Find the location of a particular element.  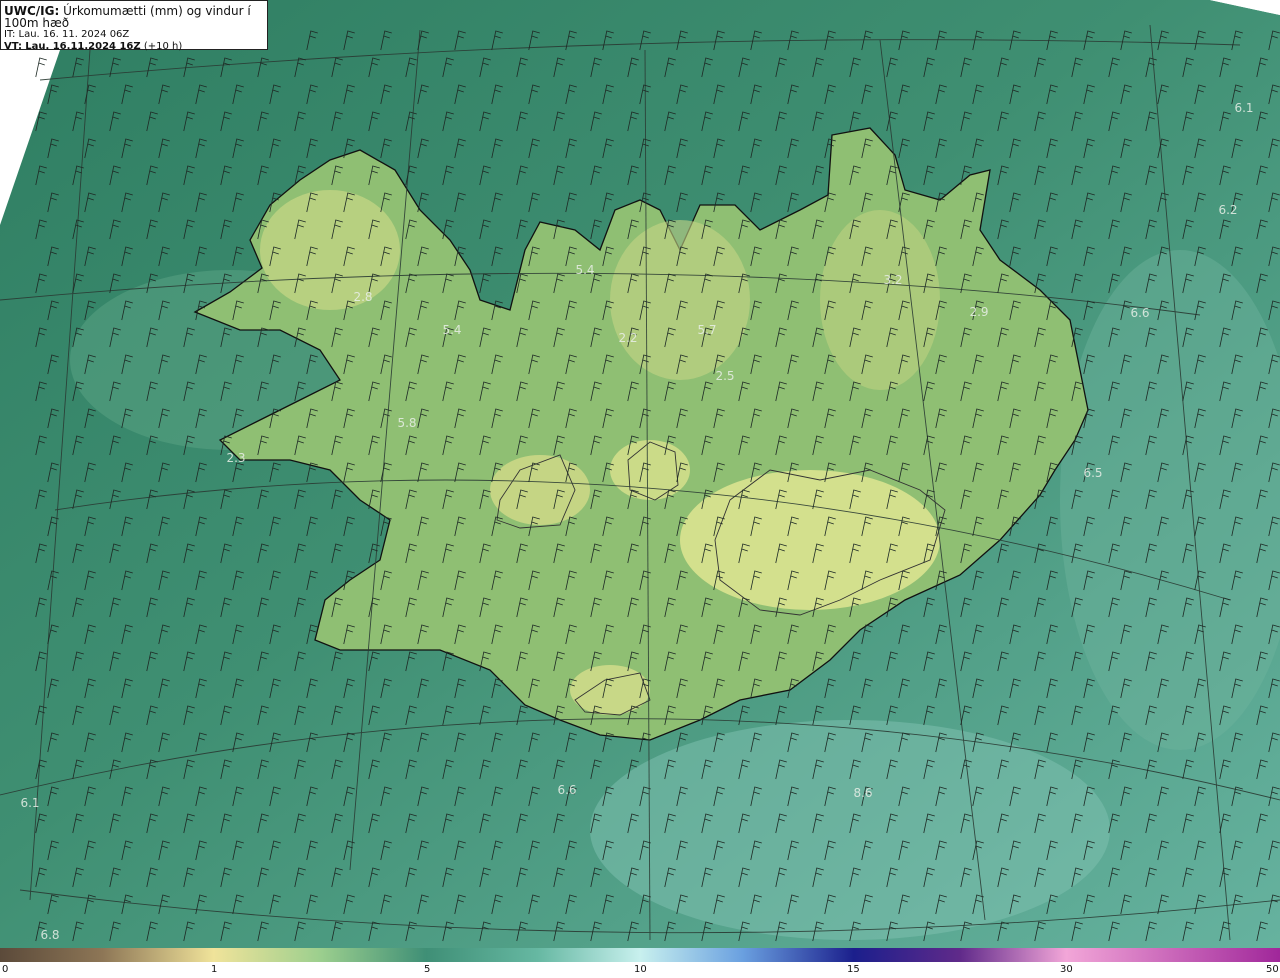

map-value-label: 3.2 is located at coordinates (893, 280).